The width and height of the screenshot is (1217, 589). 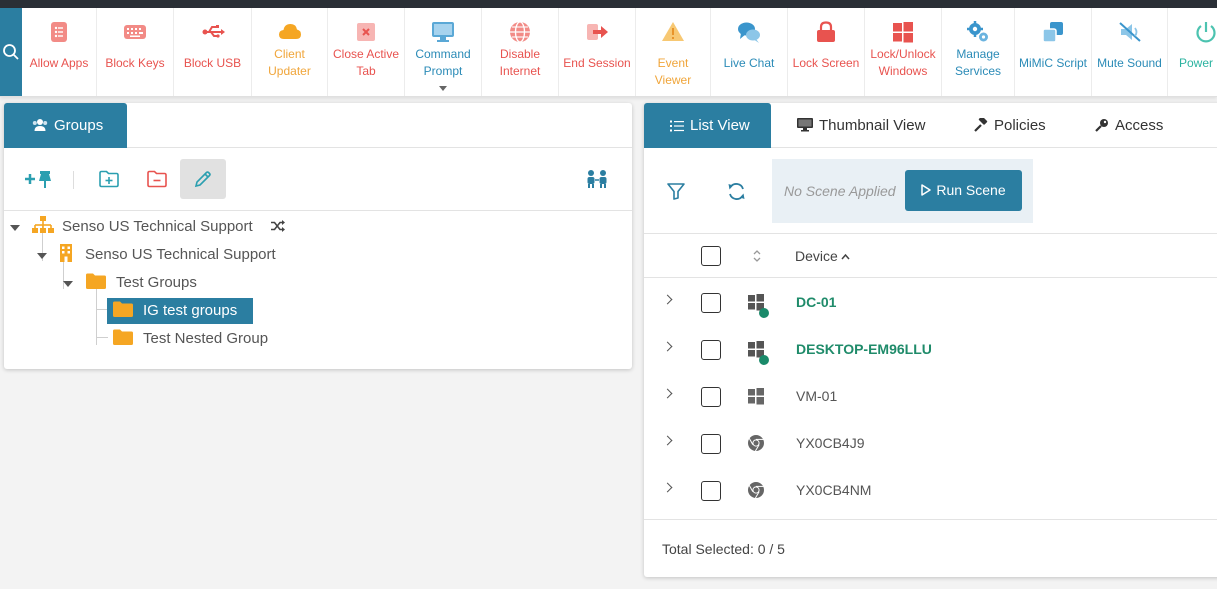 What do you see at coordinates (930, 256) in the screenshot?
I see `table-header: Device` at bounding box center [930, 256].